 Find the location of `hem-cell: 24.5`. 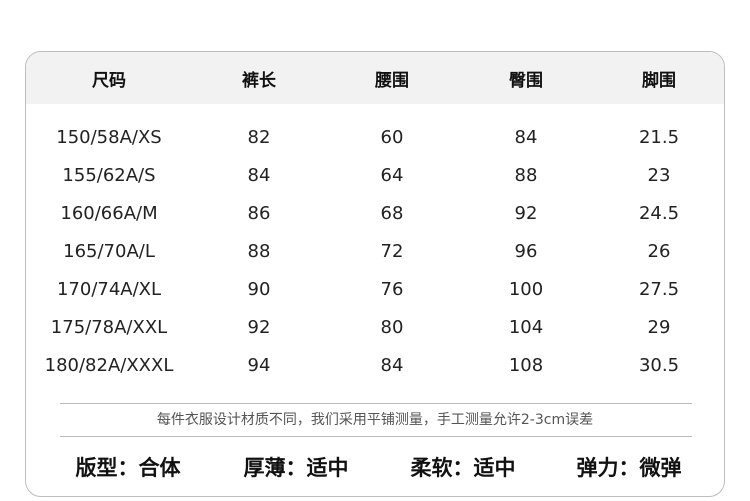

hem-cell: 24.5 is located at coordinates (659, 213).